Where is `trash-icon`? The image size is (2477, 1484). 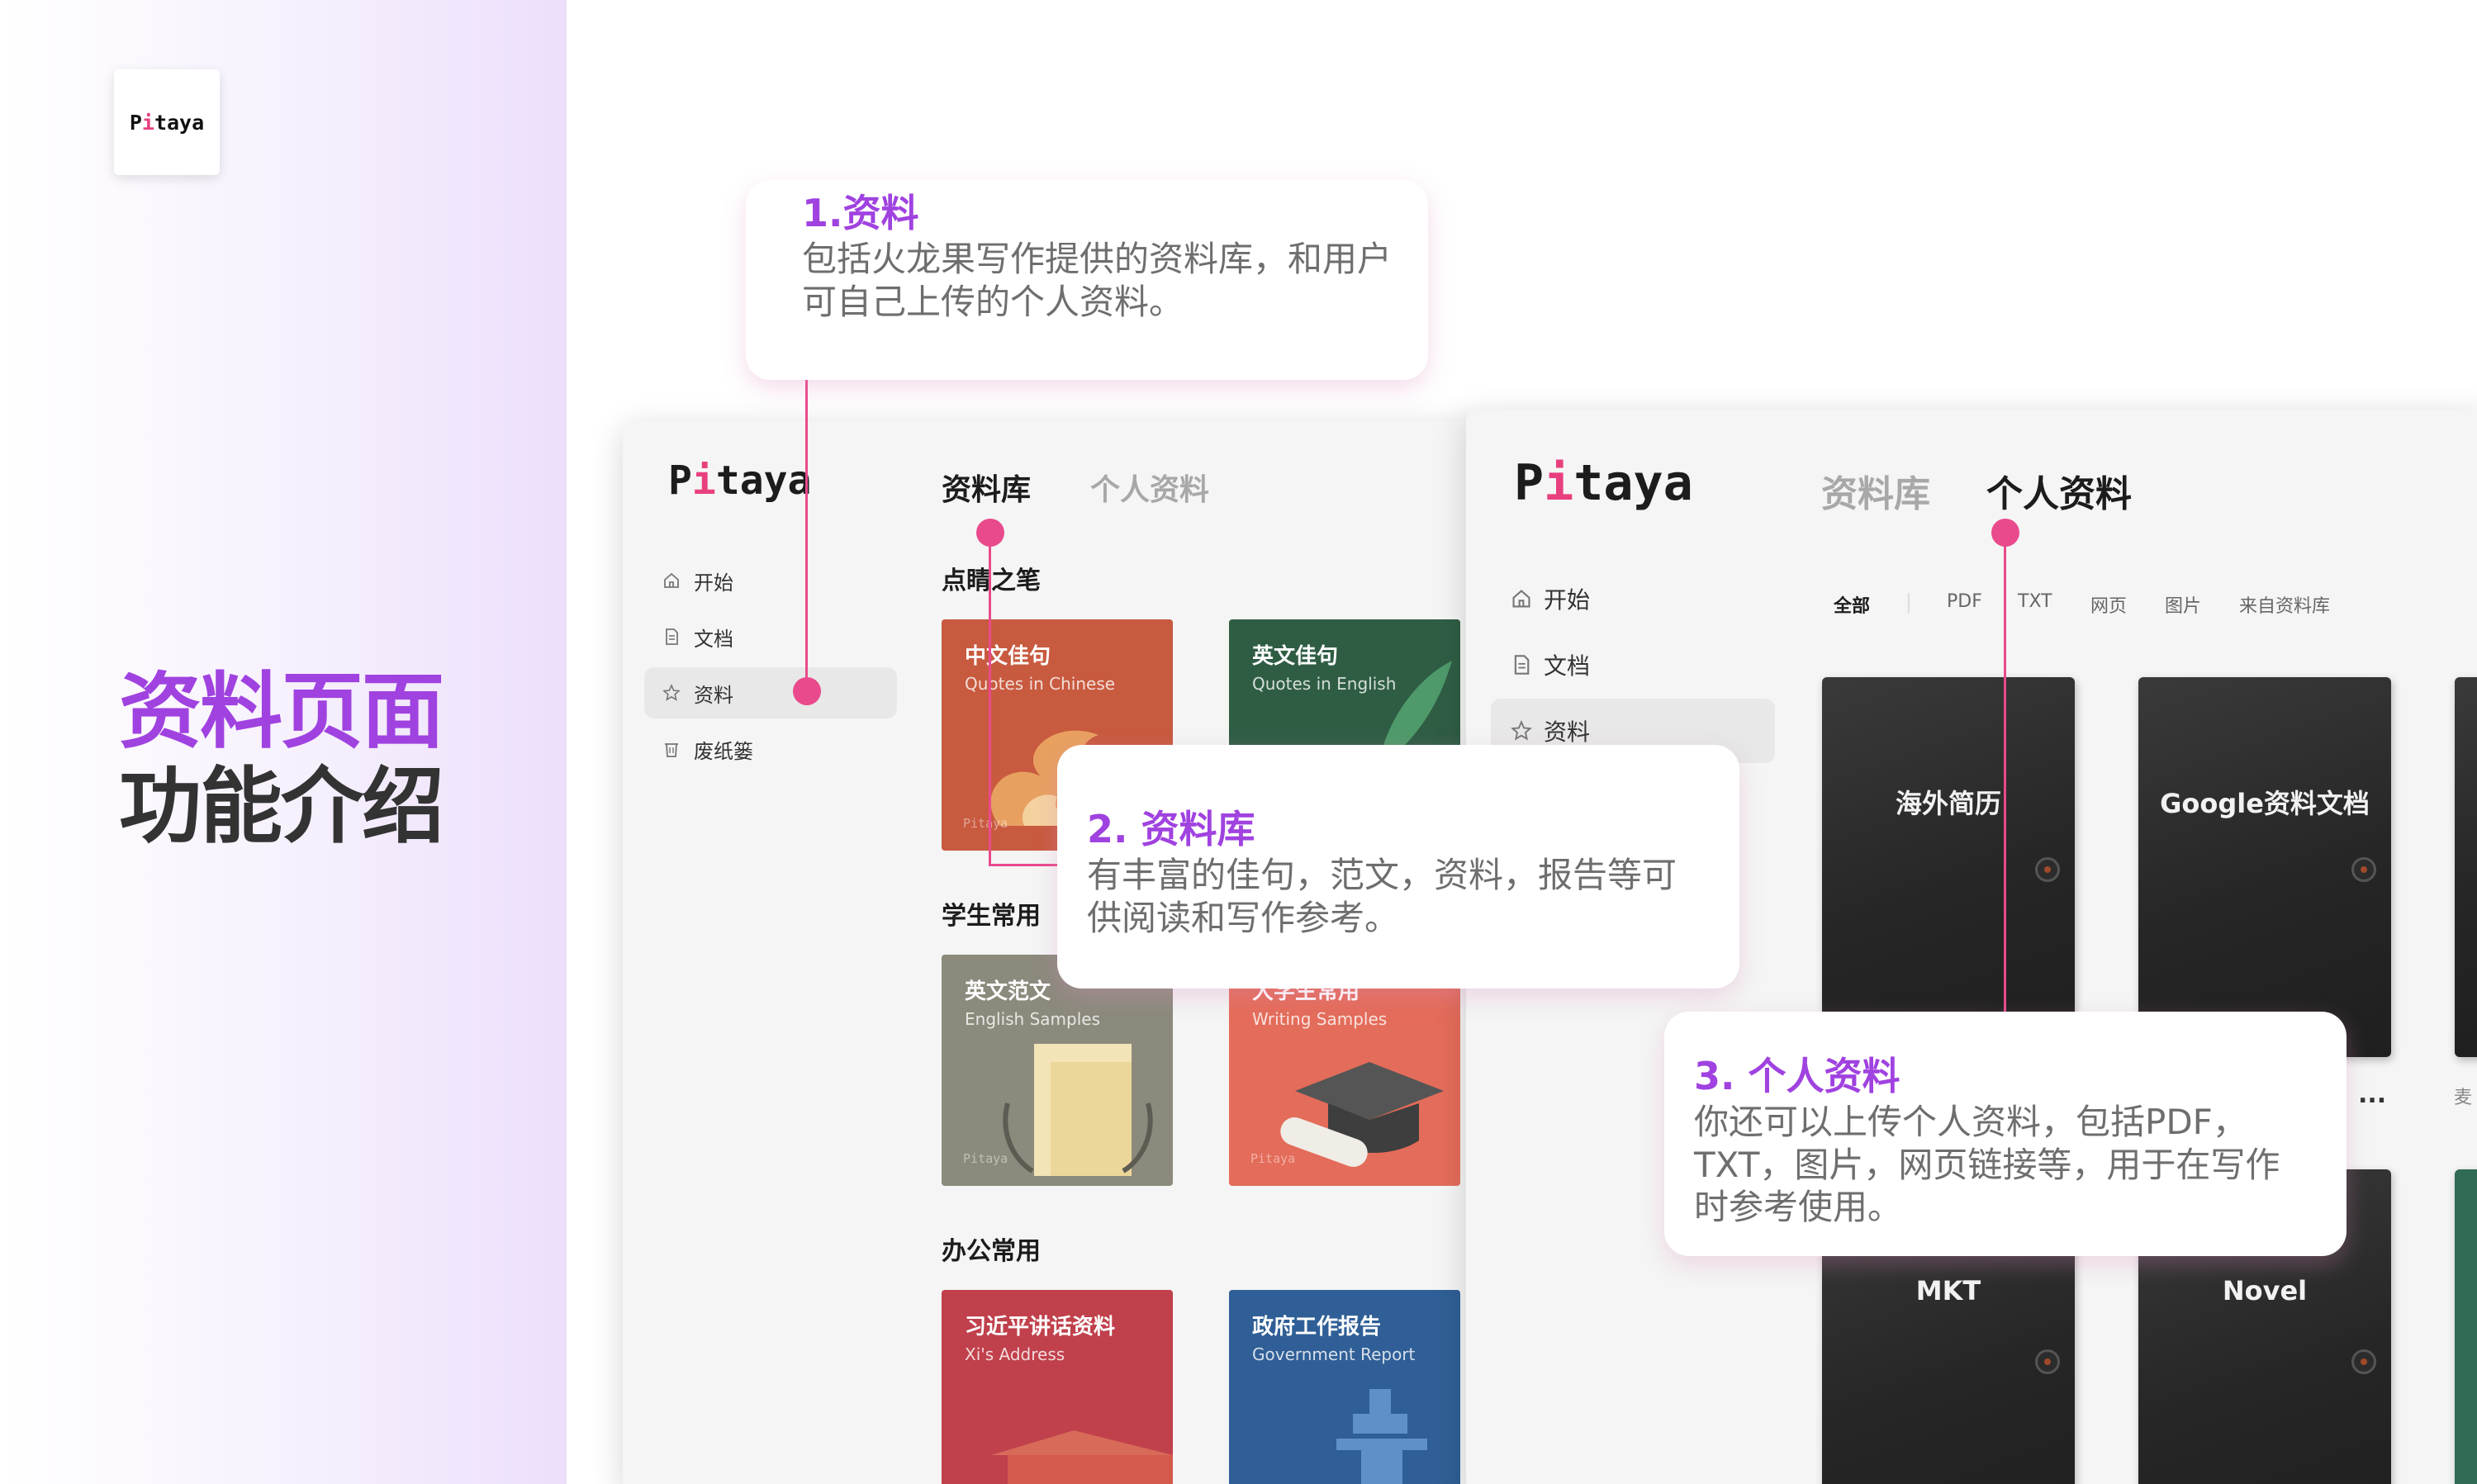
trash-icon is located at coordinates (671, 749).